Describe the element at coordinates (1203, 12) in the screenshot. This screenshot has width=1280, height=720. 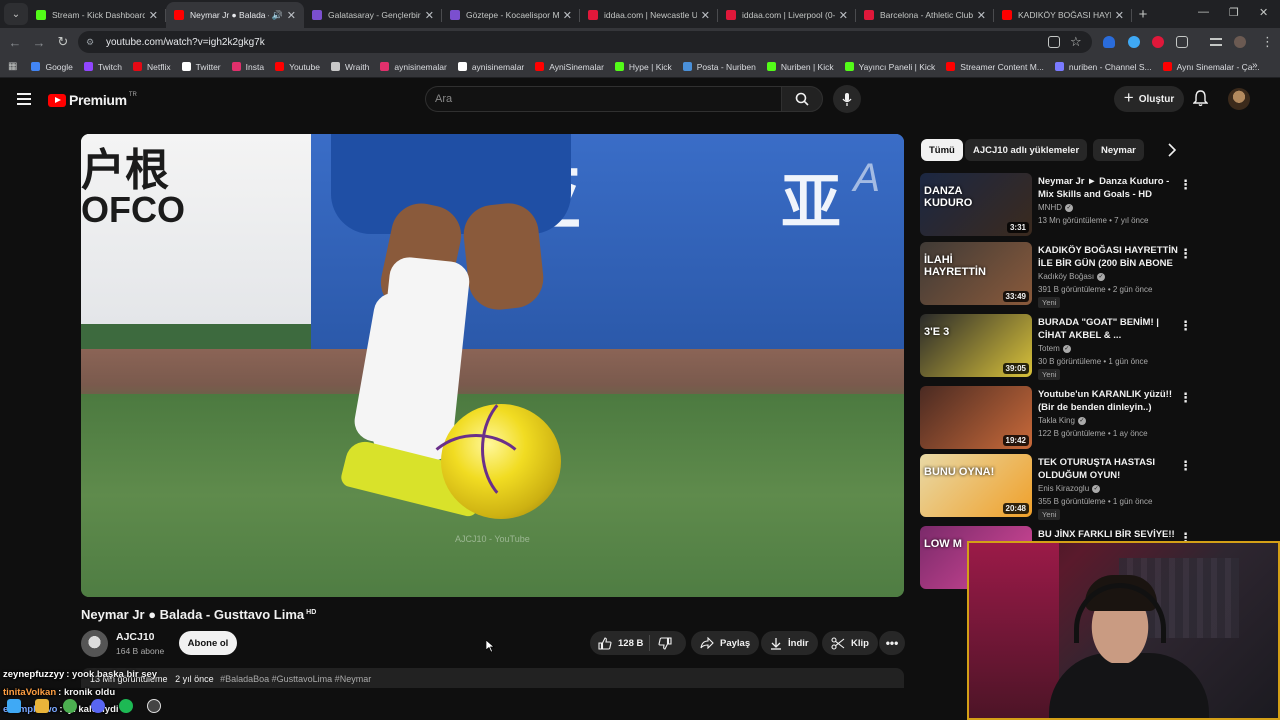
I see `minimize-icon: —` at that location.